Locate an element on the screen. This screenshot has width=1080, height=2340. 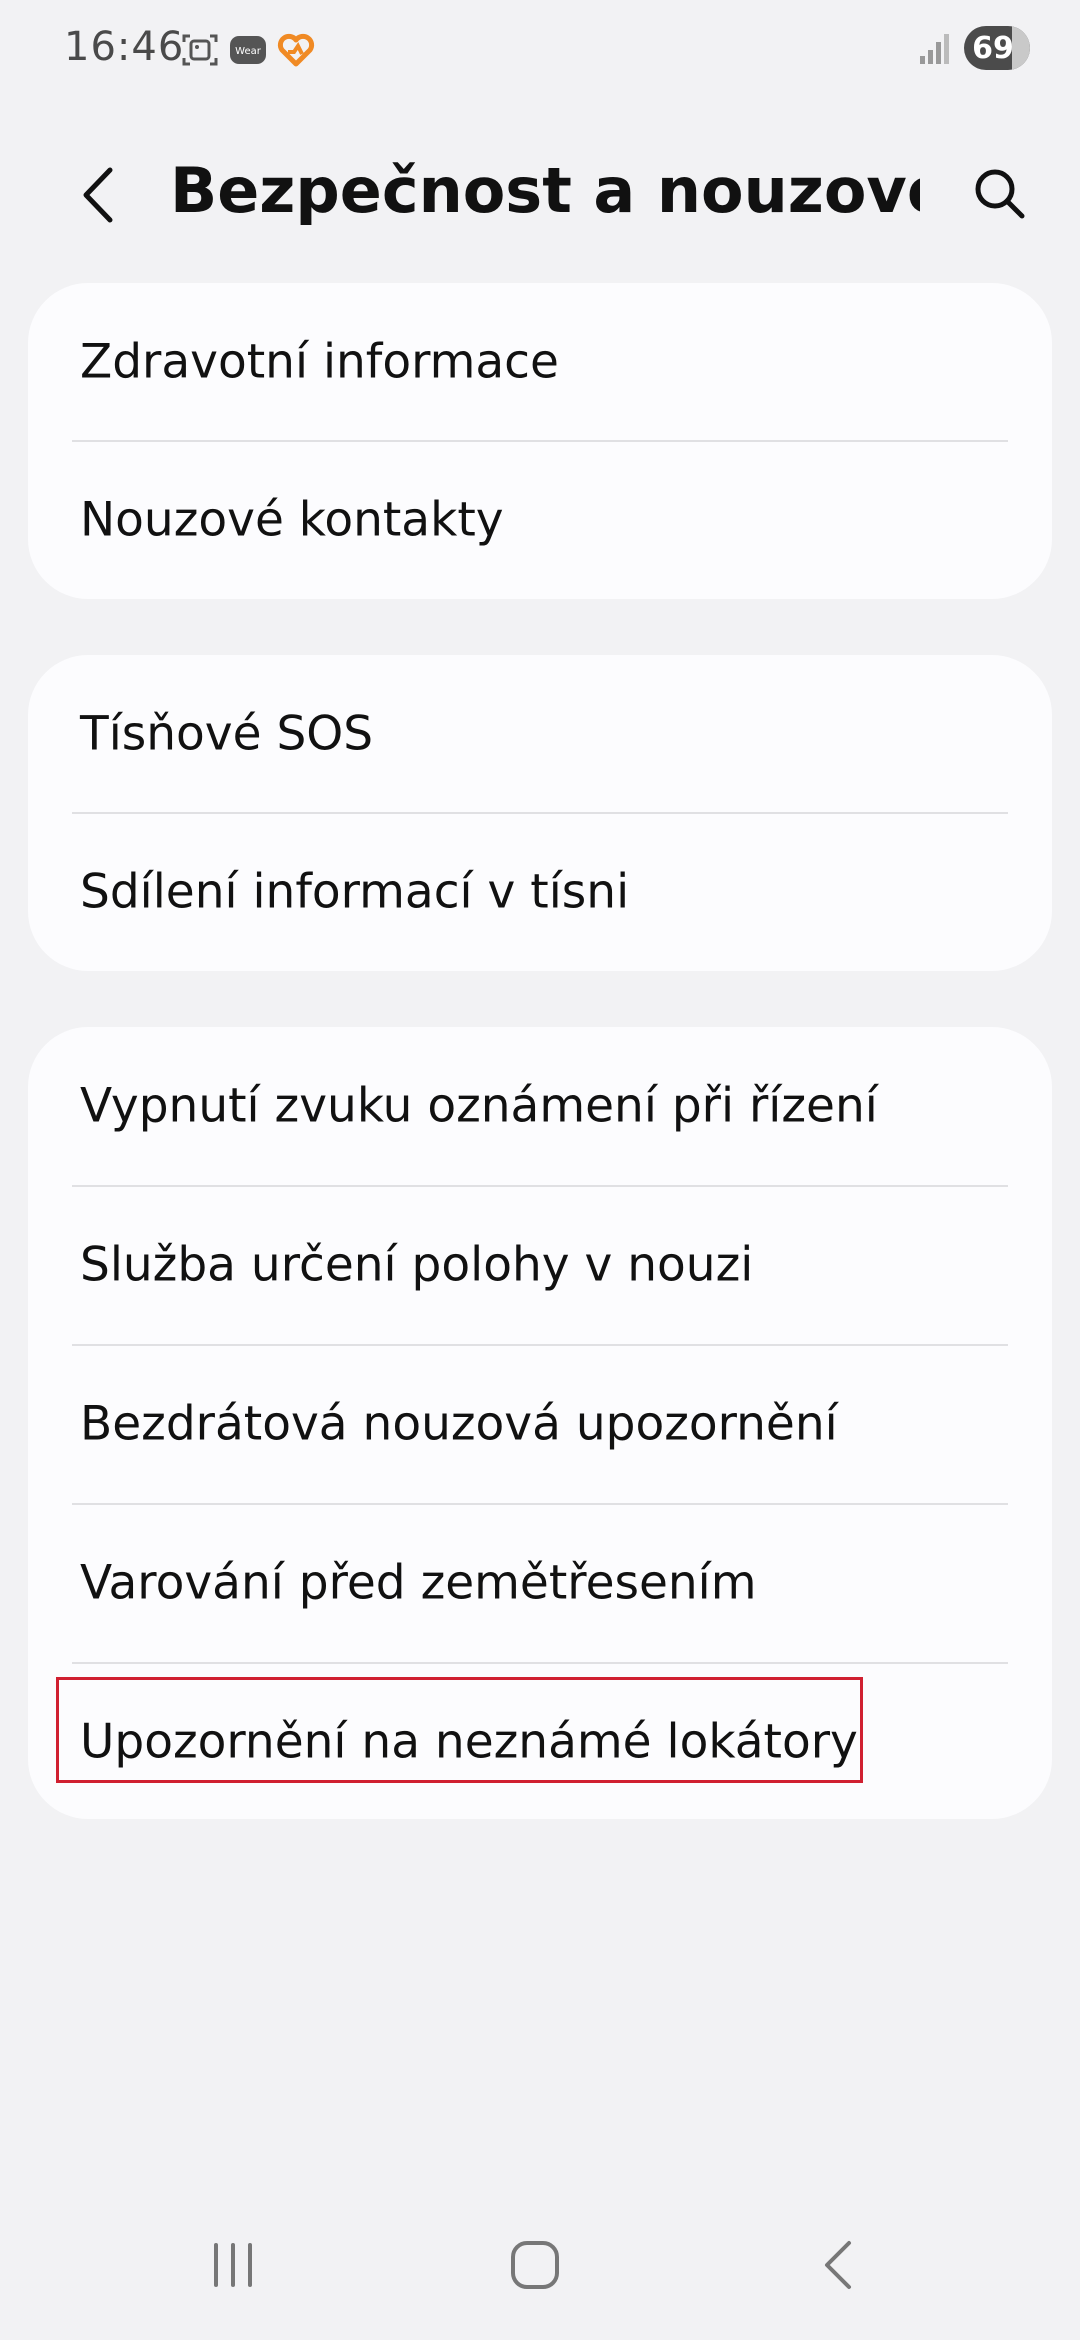
settings-group-1: Zdravotní informace Nouzové kontakty is located at coordinates (540, 441).